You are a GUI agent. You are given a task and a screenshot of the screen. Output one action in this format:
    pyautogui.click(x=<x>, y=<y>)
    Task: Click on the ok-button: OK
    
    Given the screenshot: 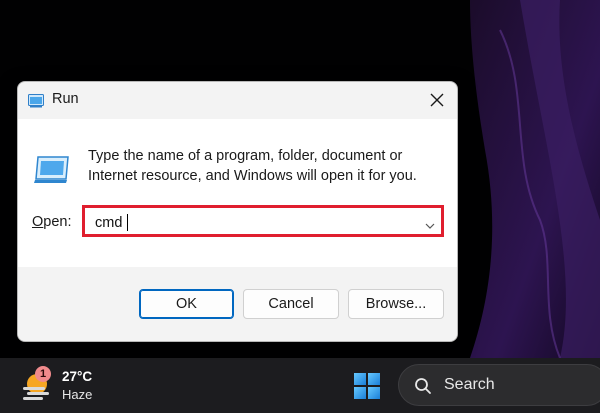 What is the action you would take?
    pyautogui.click(x=186, y=304)
    